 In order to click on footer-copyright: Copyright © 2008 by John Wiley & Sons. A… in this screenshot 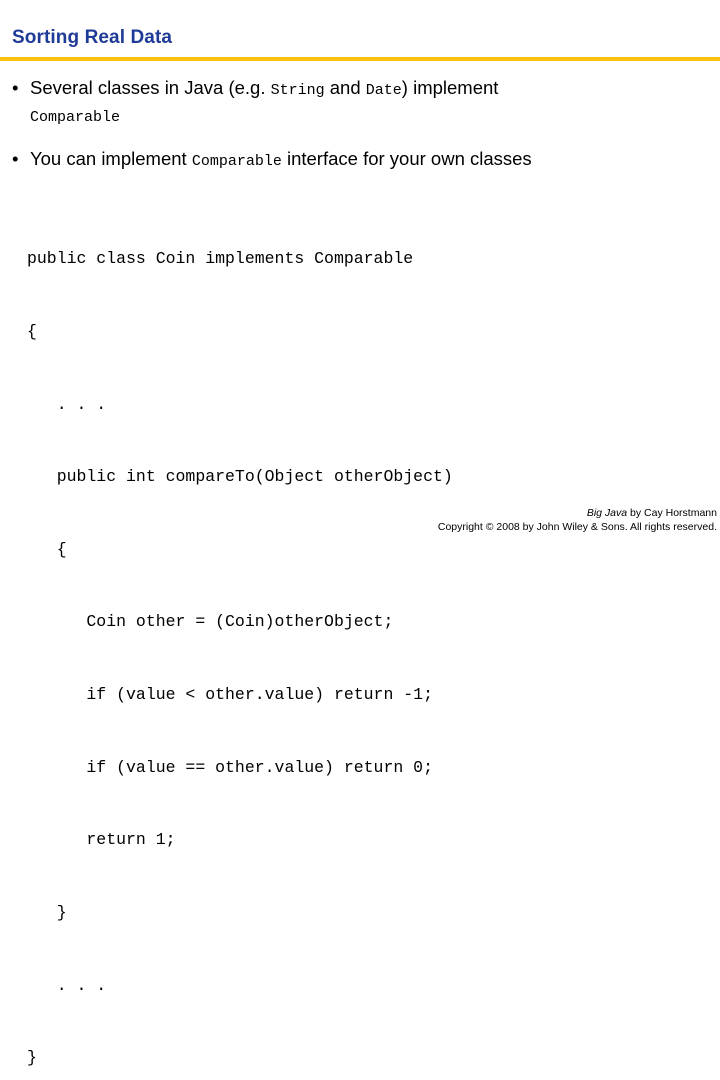, I will do `click(577, 527)`.